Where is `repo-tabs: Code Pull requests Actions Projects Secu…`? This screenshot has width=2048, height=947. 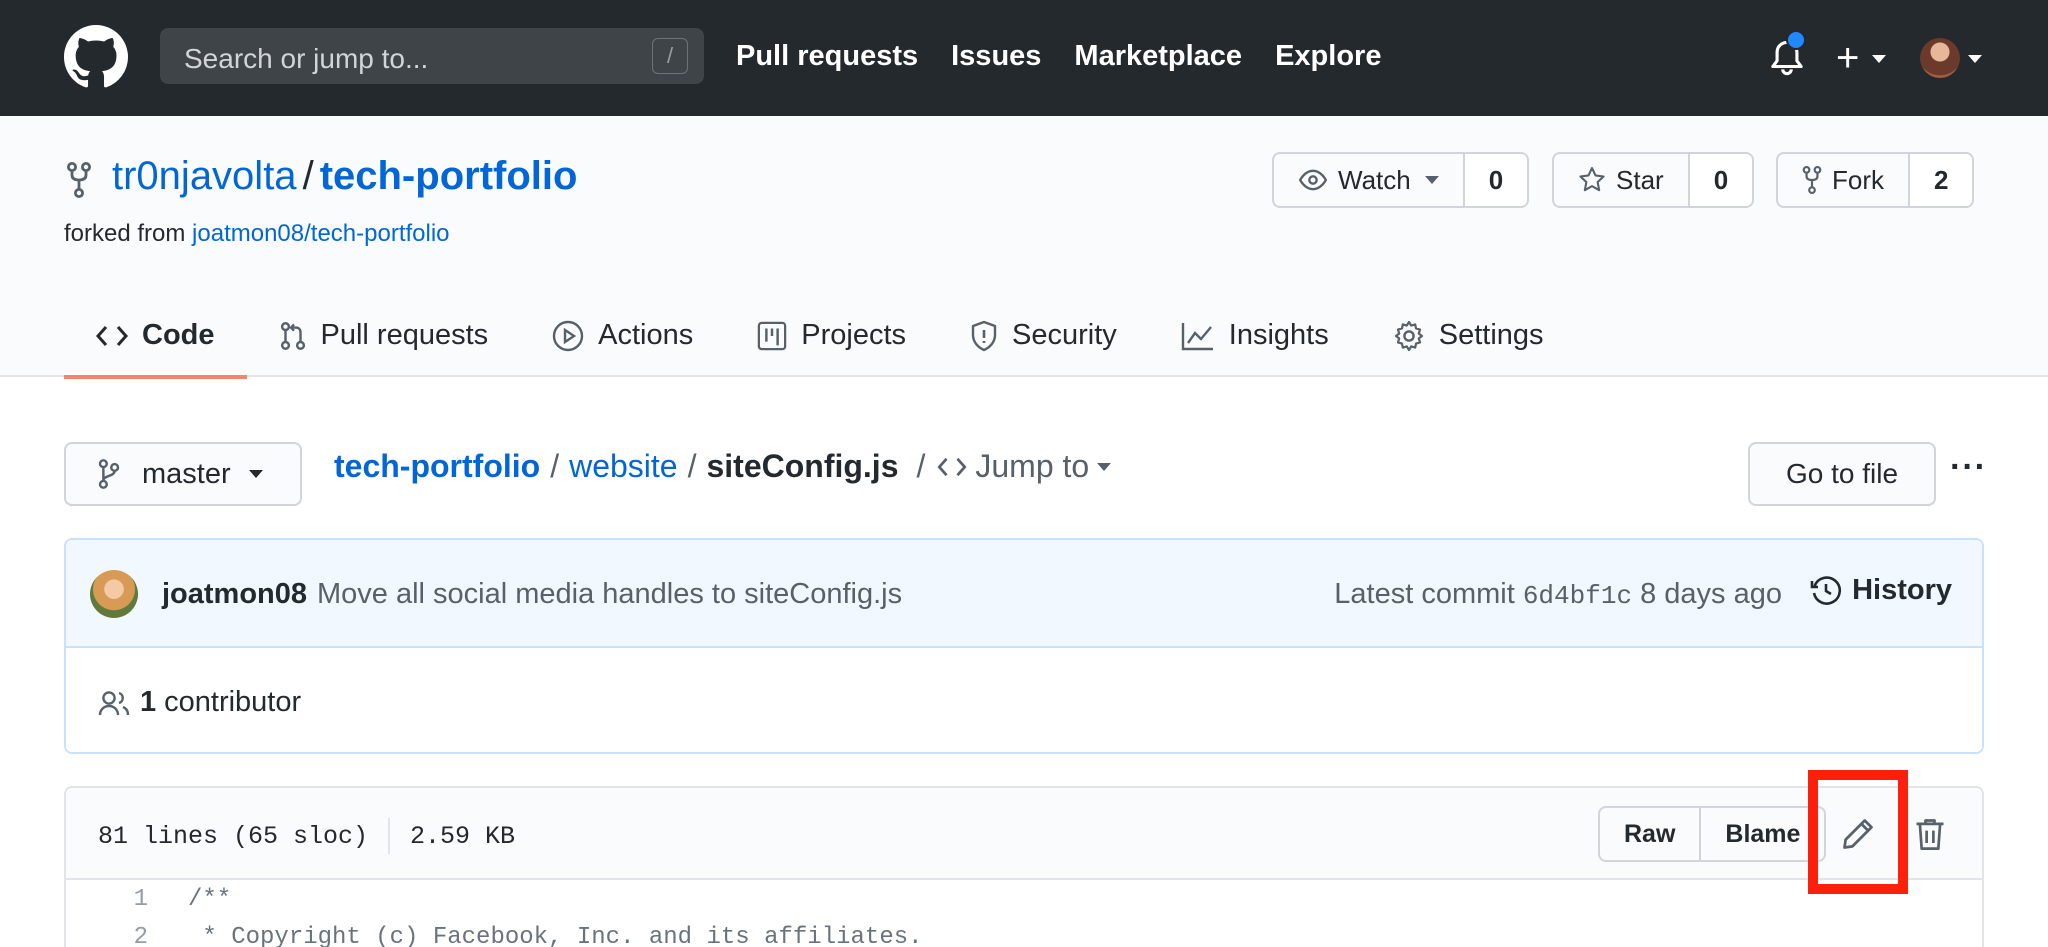
repo-tabs: Code Pull requests Actions Projects Secu… is located at coordinates (820, 336).